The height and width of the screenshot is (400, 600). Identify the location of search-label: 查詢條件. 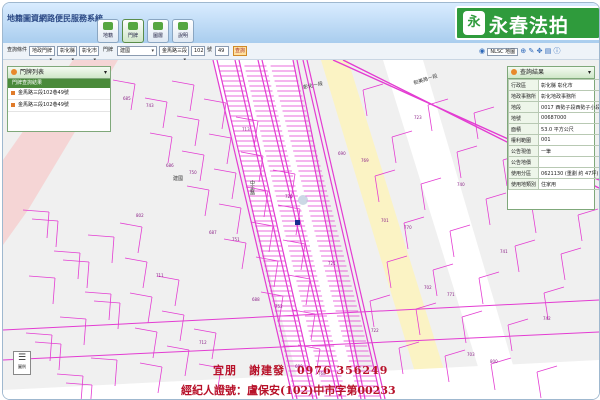
(17, 50).